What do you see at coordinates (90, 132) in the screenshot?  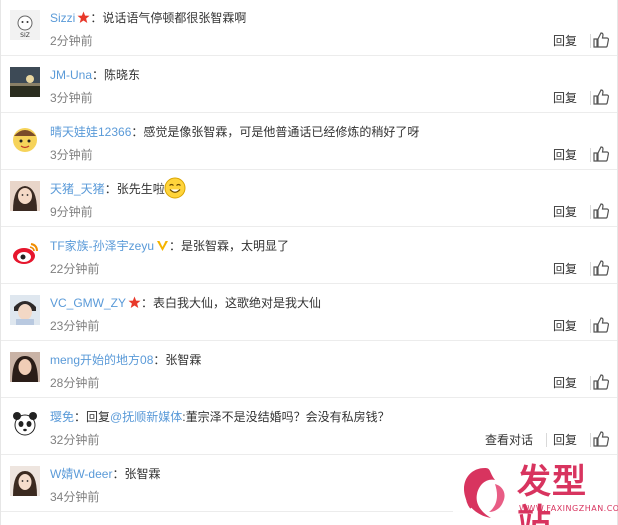 I see `username-link: 晴天娃娃12366` at bounding box center [90, 132].